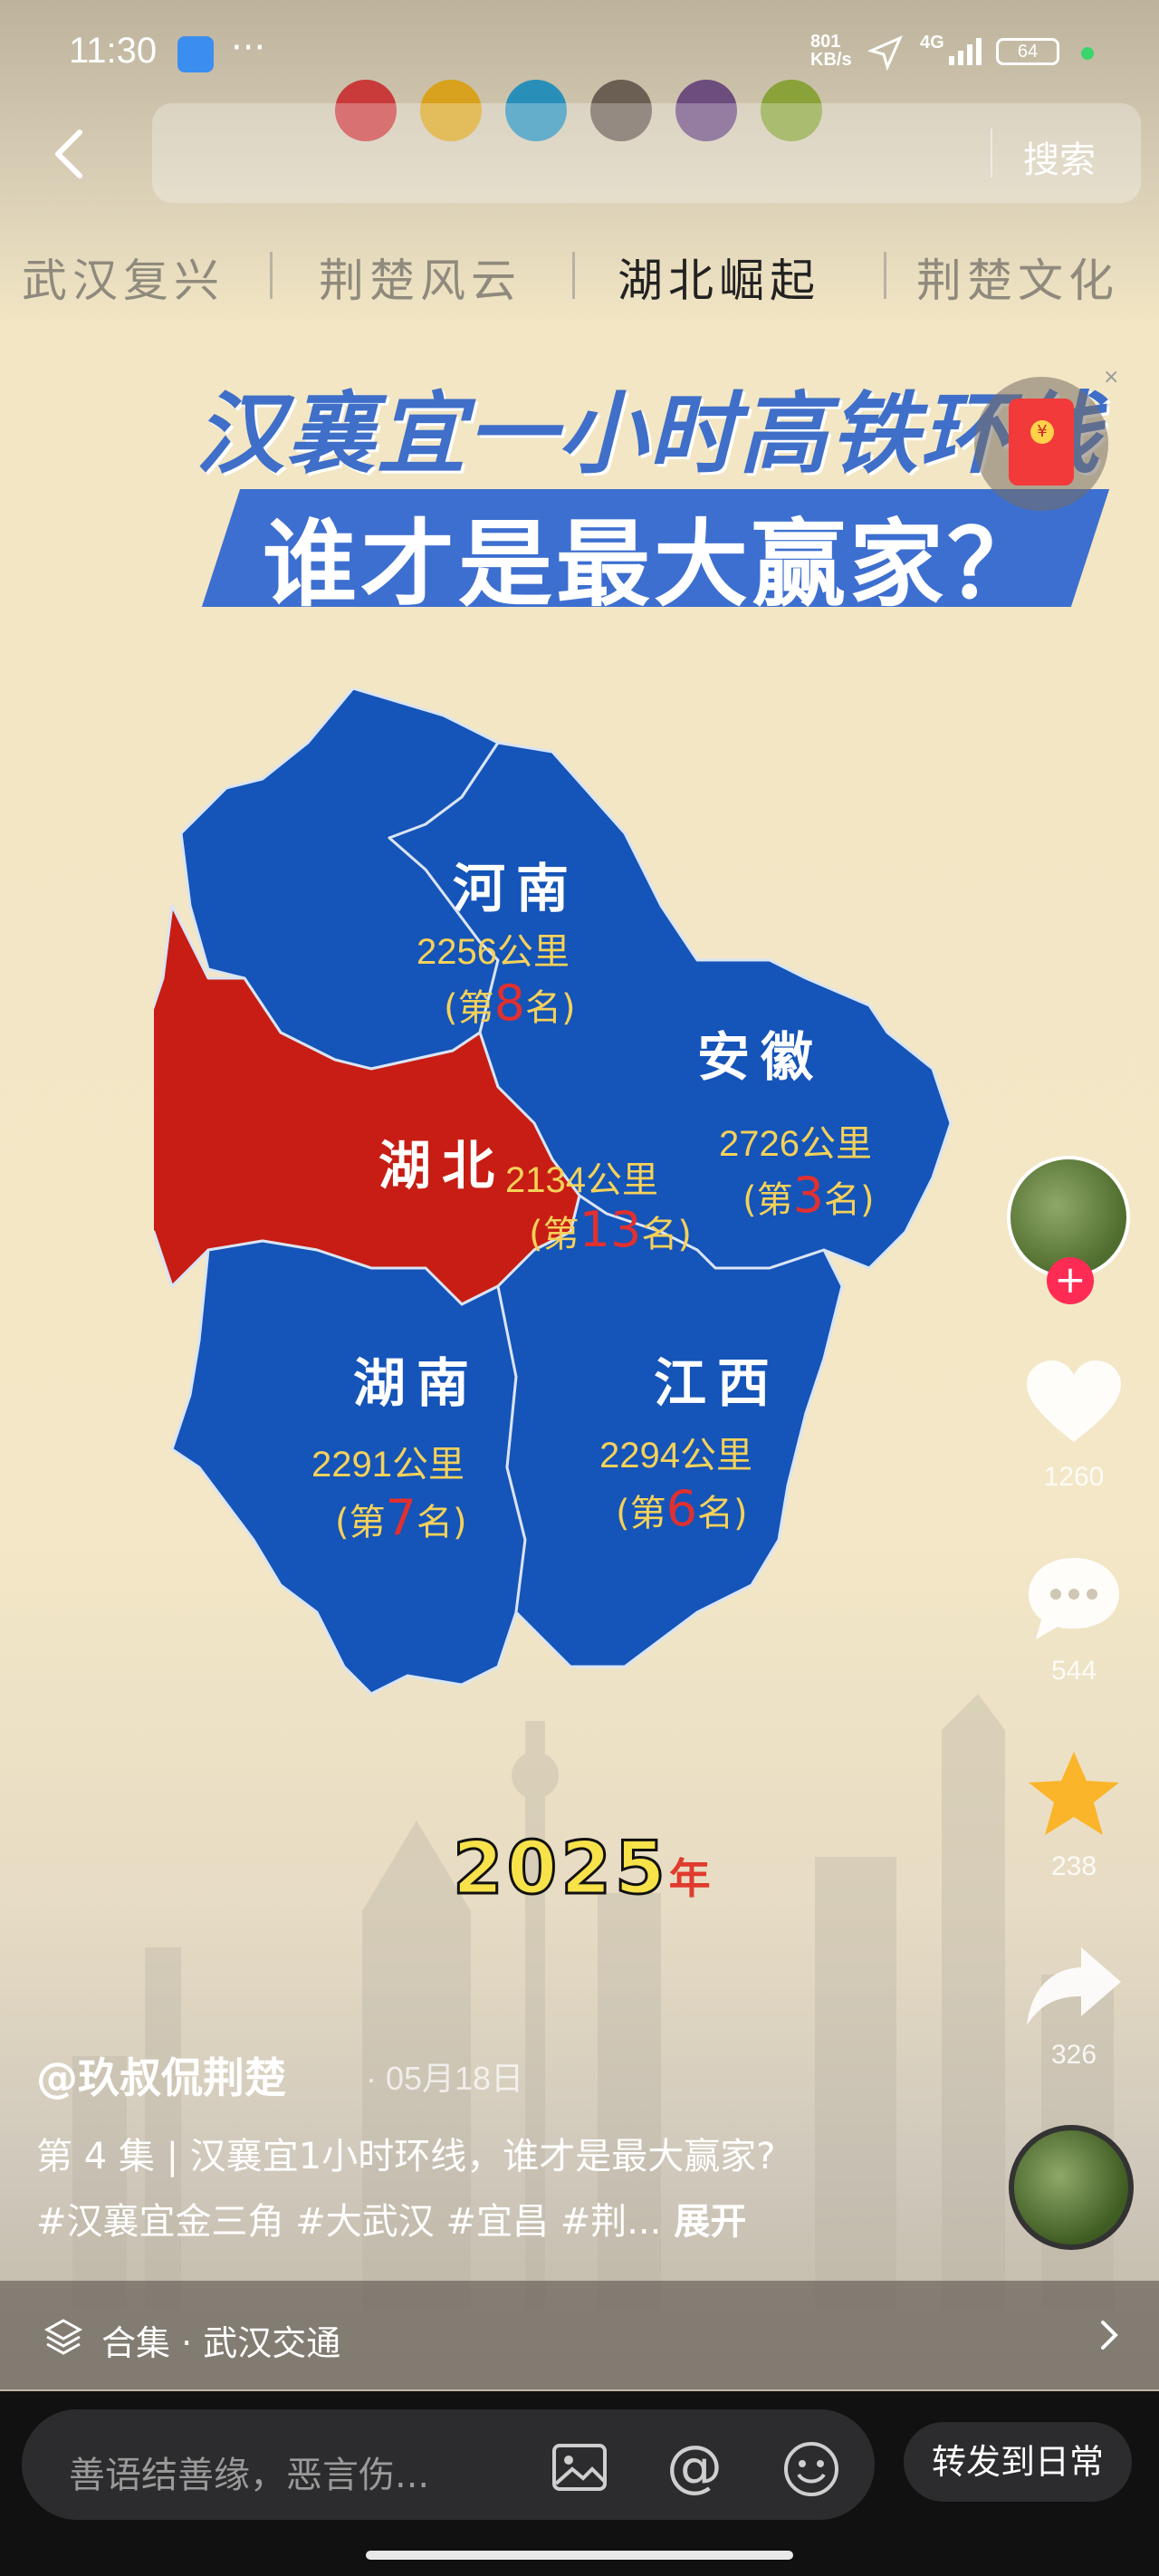 Image resolution: width=1159 pixels, height=2576 pixels. I want to click on layers-icon, so click(63, 2337).